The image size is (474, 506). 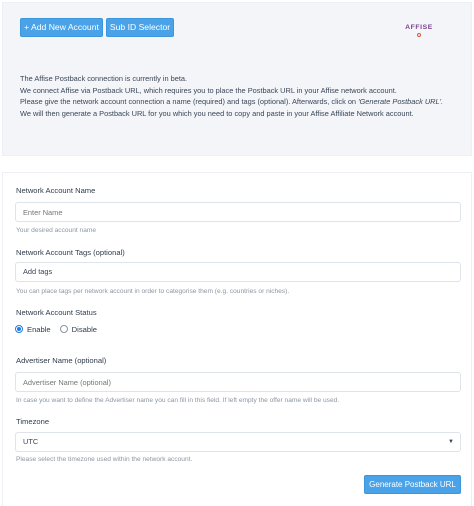 I want to click on advertiser-name-label: Advertiser Name (optional), so click(x=61, y=360).